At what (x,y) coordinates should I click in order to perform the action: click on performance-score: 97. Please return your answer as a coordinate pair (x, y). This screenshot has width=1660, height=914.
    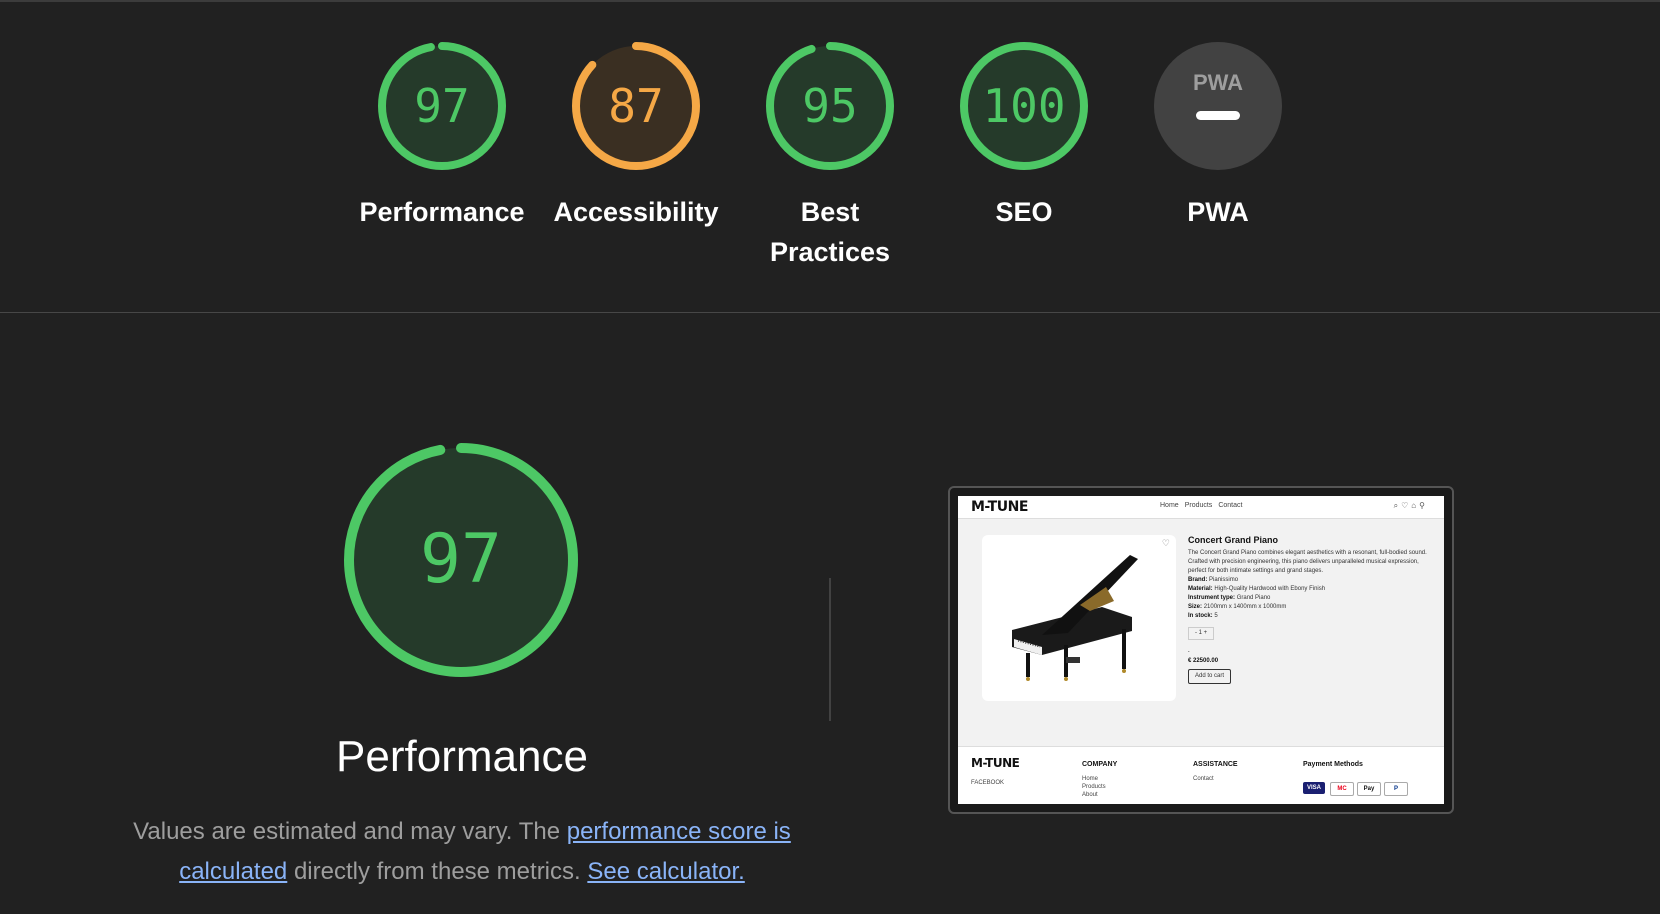
    Looking at the image, I should click on (441, 106).